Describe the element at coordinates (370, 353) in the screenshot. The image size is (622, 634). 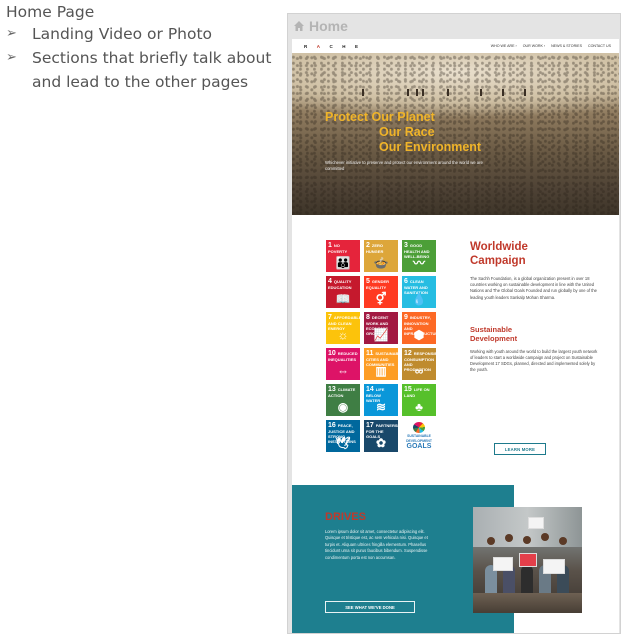
I see `sdg-tile-number: 11` at that location.